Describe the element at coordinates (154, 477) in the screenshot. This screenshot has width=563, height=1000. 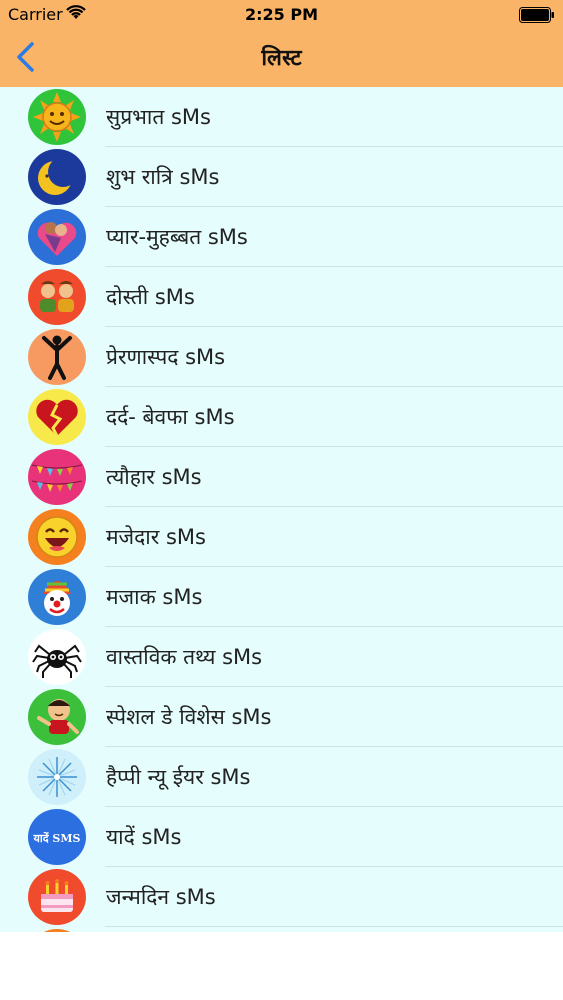
I see `list-item-label: त्यौहार sMs` at that location.